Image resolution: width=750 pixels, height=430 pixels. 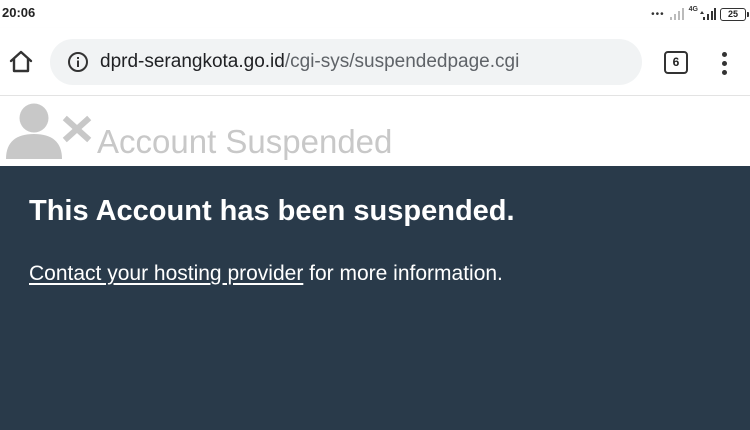 I want to click on battery-icon: 25, so click(x=734, y=14).